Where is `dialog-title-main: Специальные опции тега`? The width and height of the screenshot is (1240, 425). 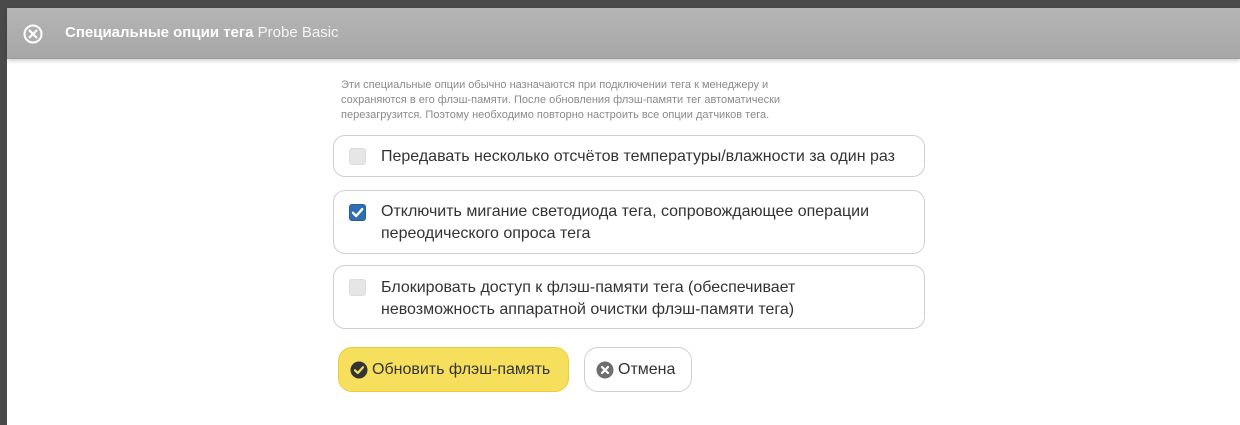
dialog-title-main: Специальные опции тега is located at coordinates (159, 32).